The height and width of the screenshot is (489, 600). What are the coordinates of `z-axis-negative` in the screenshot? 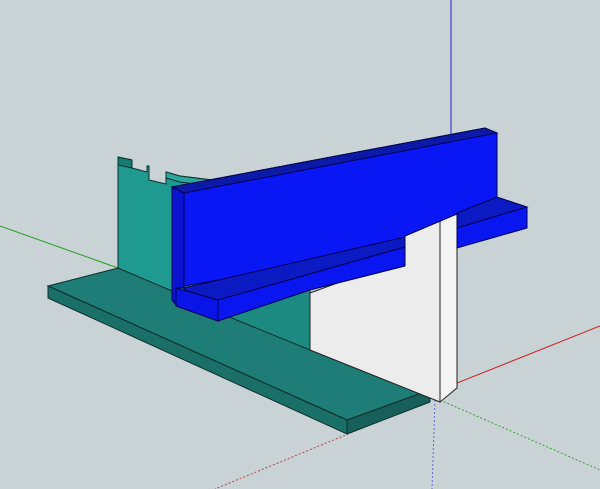 It's located at (433, 444).